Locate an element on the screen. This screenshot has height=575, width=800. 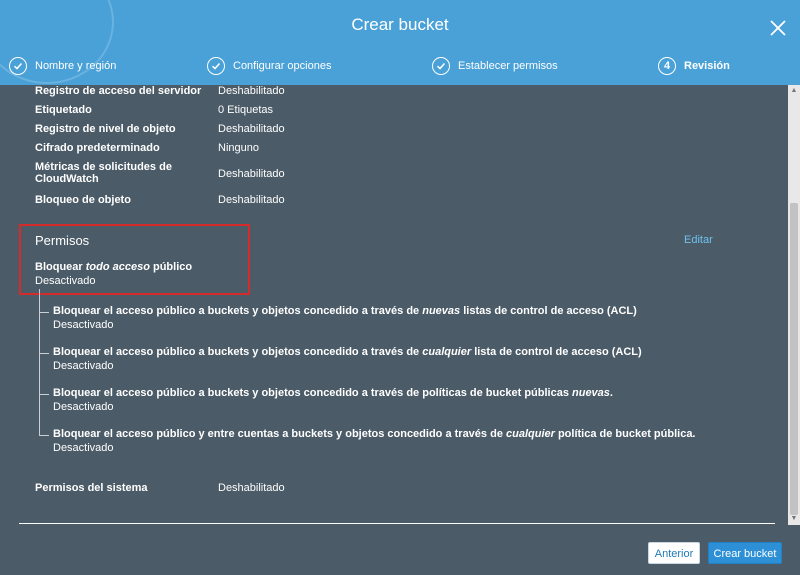
step-nombre-region: Nombre y región is located at coordinates (62, 66).